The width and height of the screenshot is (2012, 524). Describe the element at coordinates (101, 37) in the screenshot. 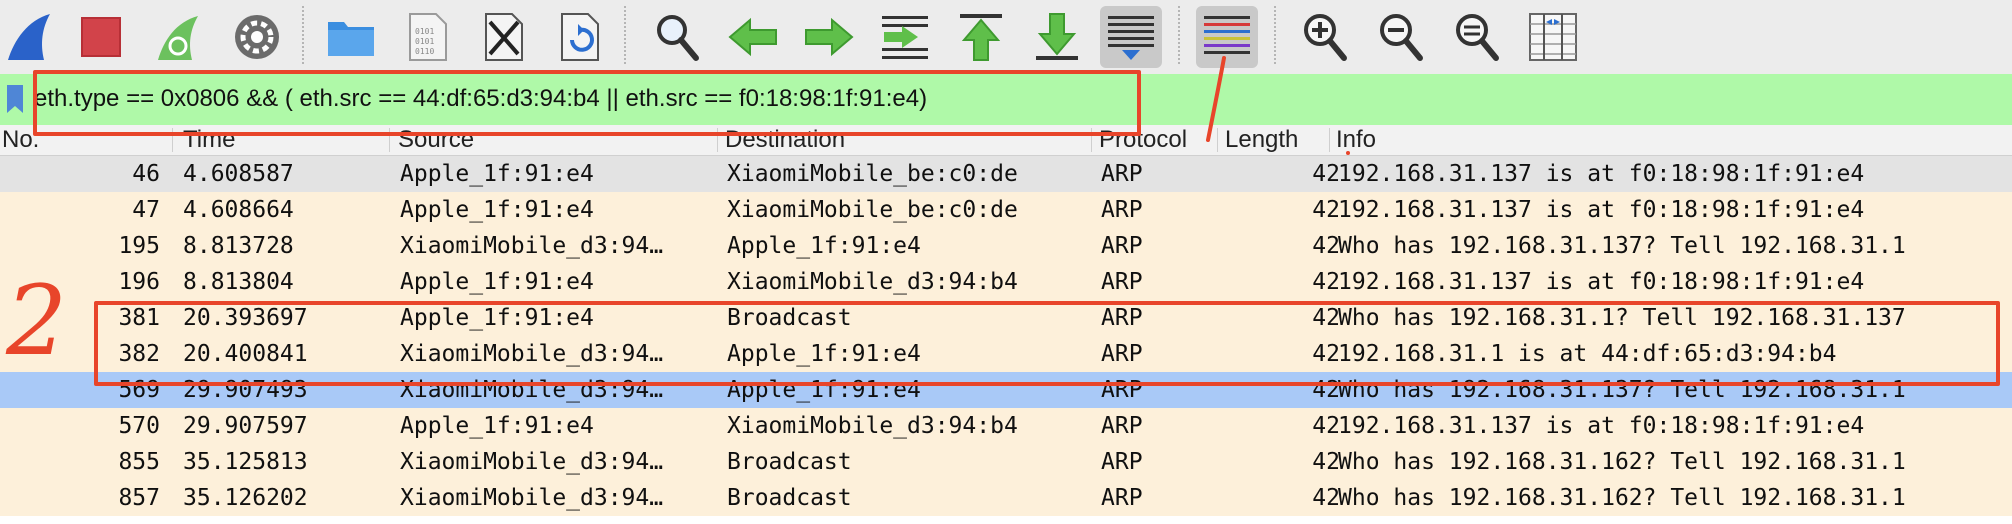

I see `stop-capture-button` at that location.